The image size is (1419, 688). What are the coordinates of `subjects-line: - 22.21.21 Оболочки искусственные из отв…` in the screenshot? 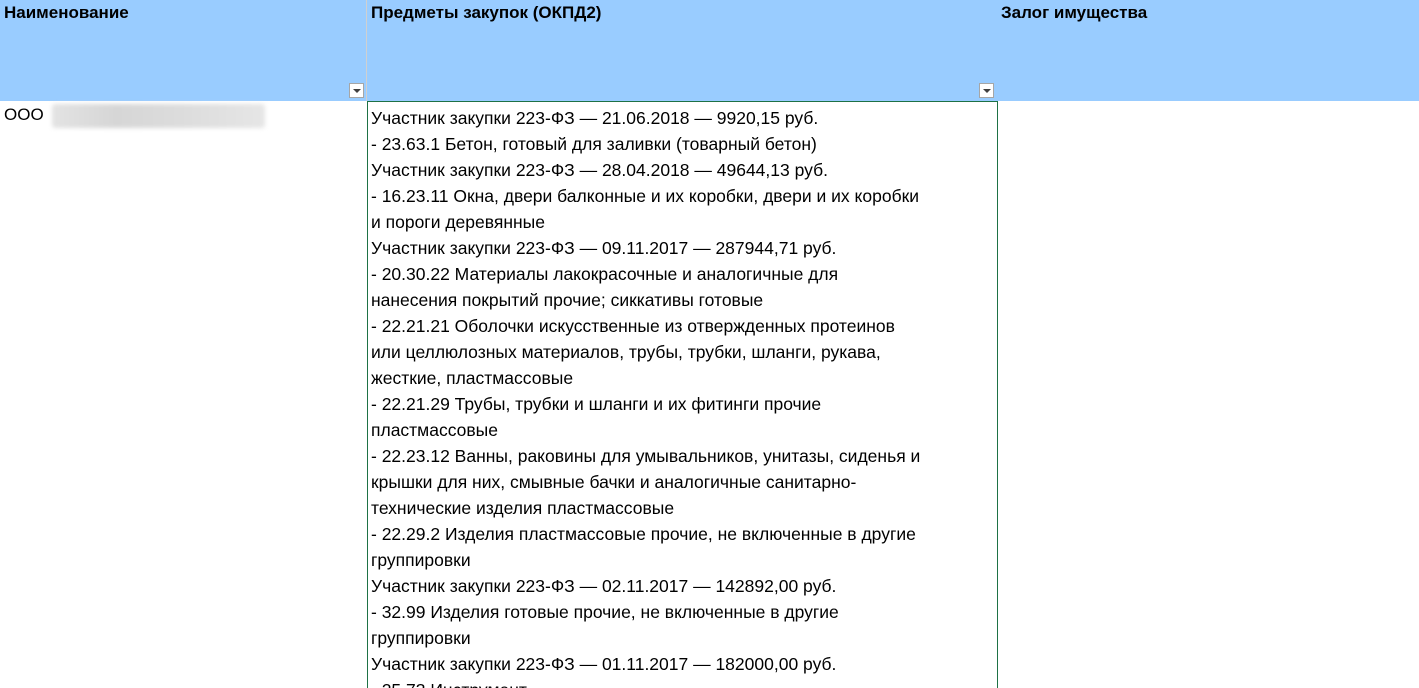 It's located at (633, 326).